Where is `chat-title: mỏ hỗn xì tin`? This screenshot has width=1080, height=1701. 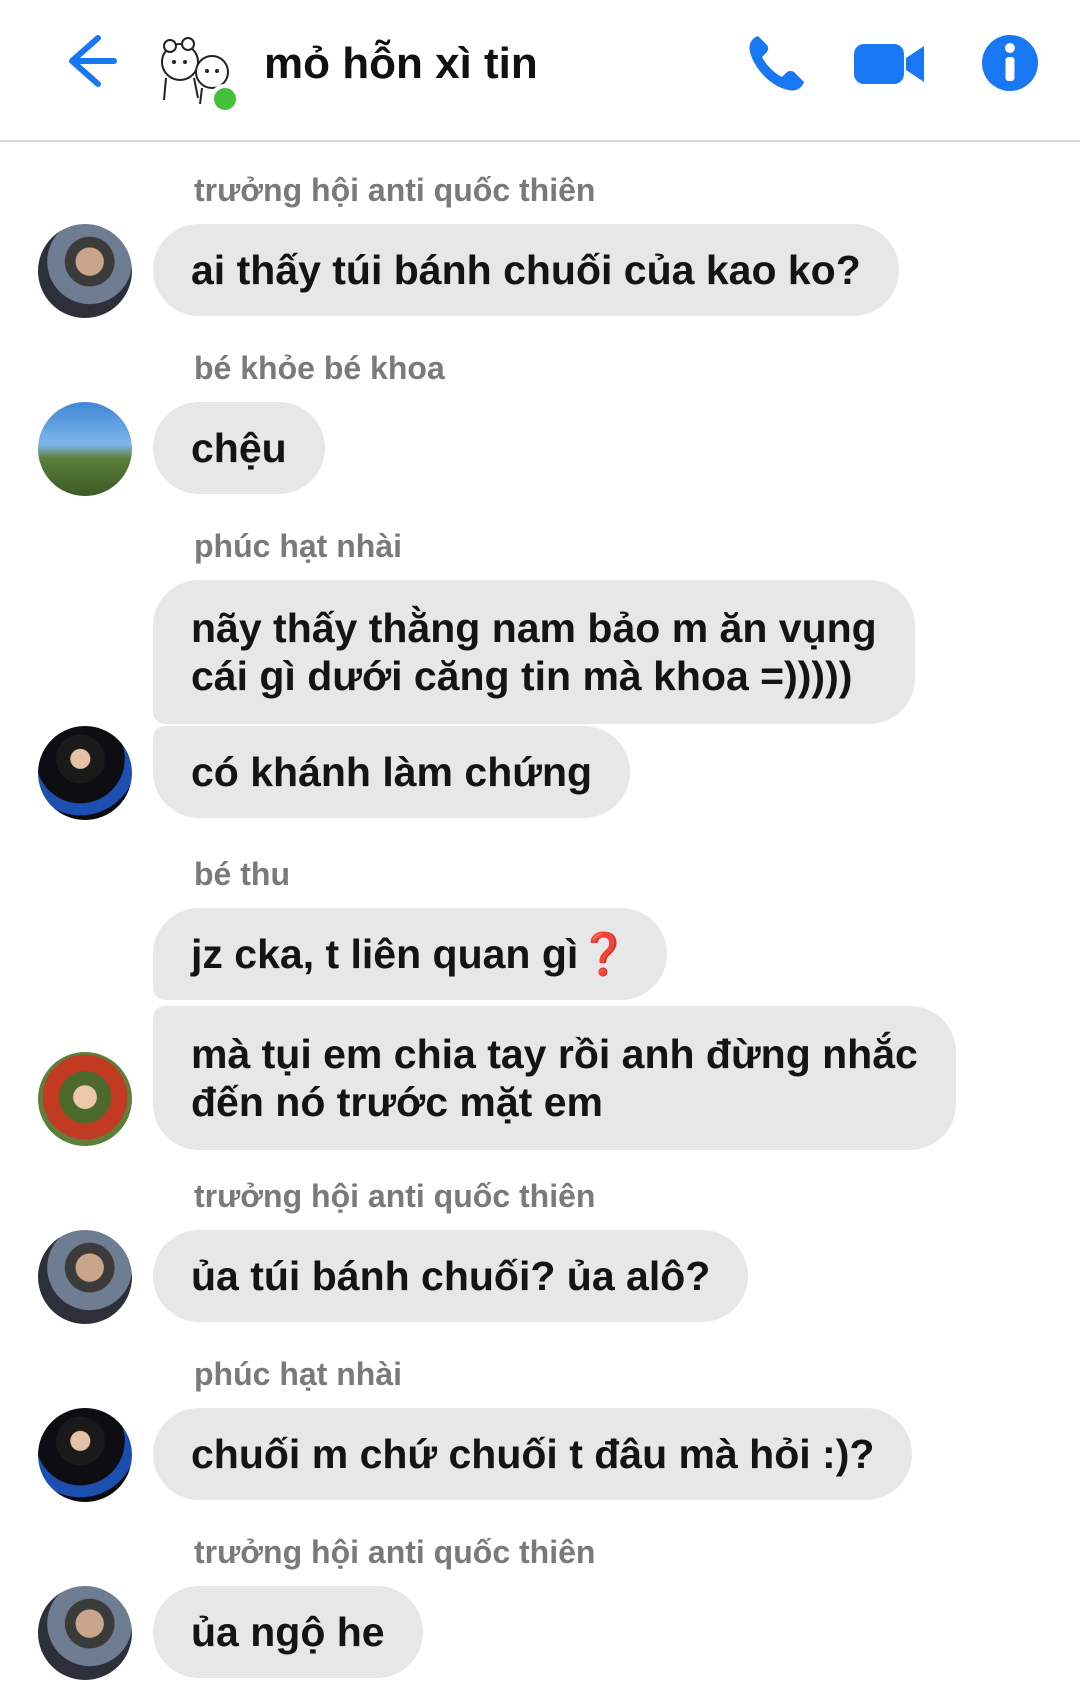 chat-title: mỏ hỗn xì tin is located at coordinates (401, 64).